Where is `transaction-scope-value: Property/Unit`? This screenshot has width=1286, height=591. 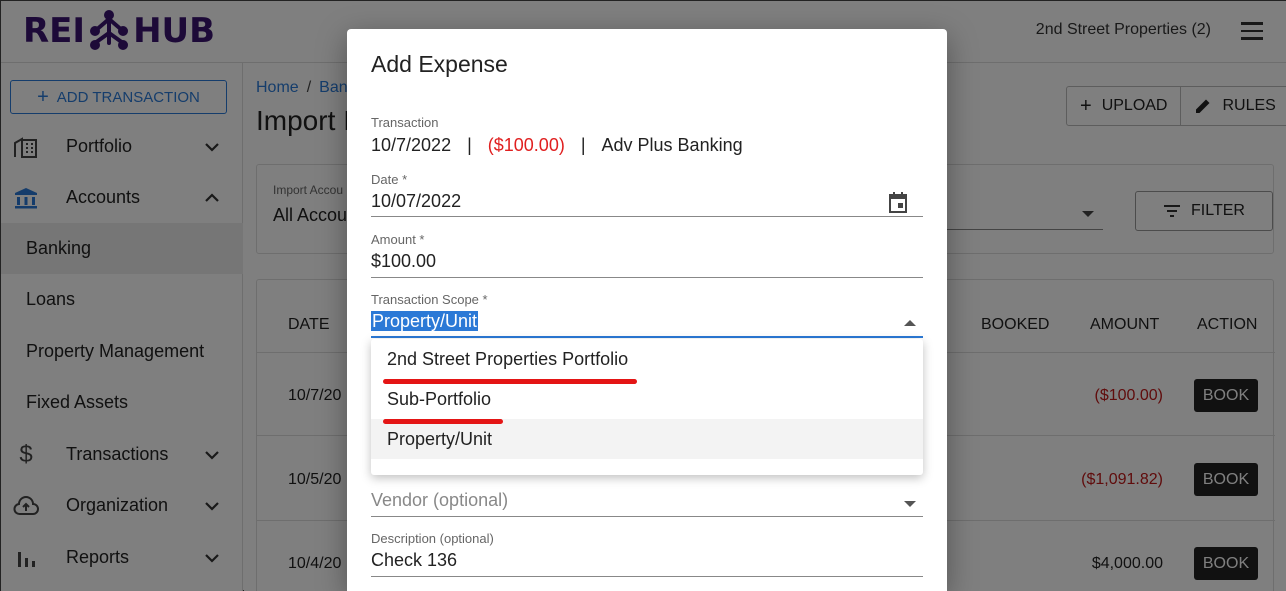 transaction-scope-value: Property/Unit is located at coordinates (425, 321).